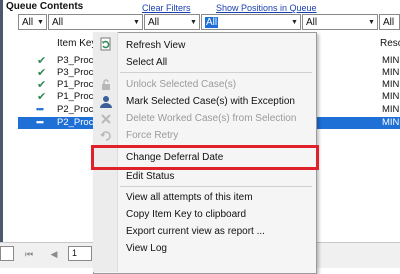 The image size is (400, 274). What do you see at coordinates (105, 136) in the screenshot?
I see `retry-icon` at bounding box center [105, 136].